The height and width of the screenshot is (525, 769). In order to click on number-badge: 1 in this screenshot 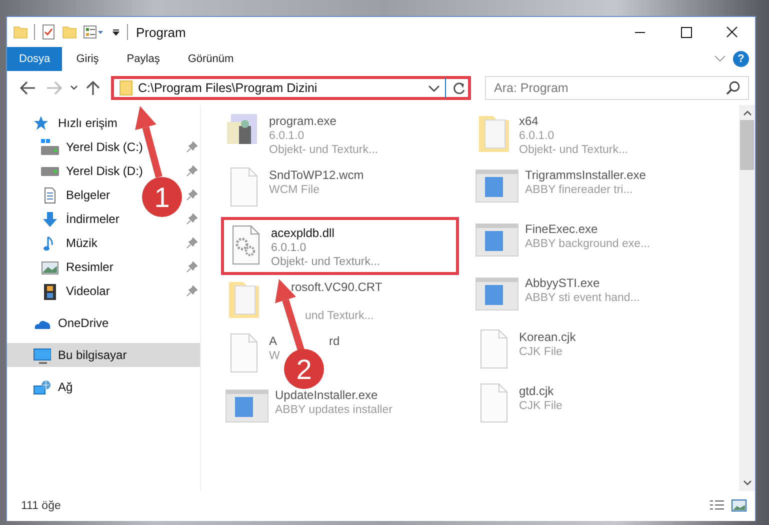, I will do `click(162, 197)`.